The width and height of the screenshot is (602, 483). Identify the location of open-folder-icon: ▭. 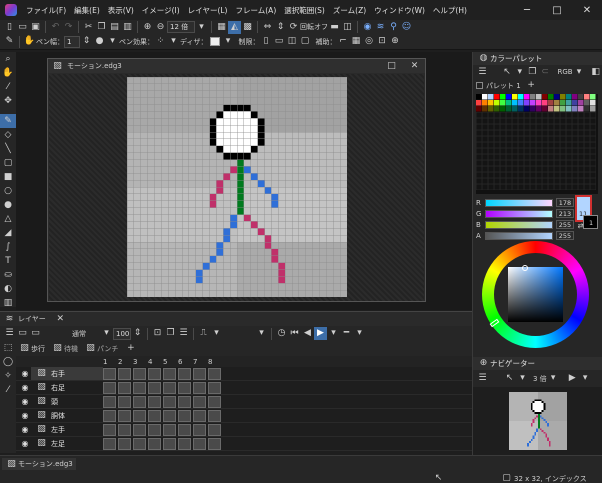
(22, 27).